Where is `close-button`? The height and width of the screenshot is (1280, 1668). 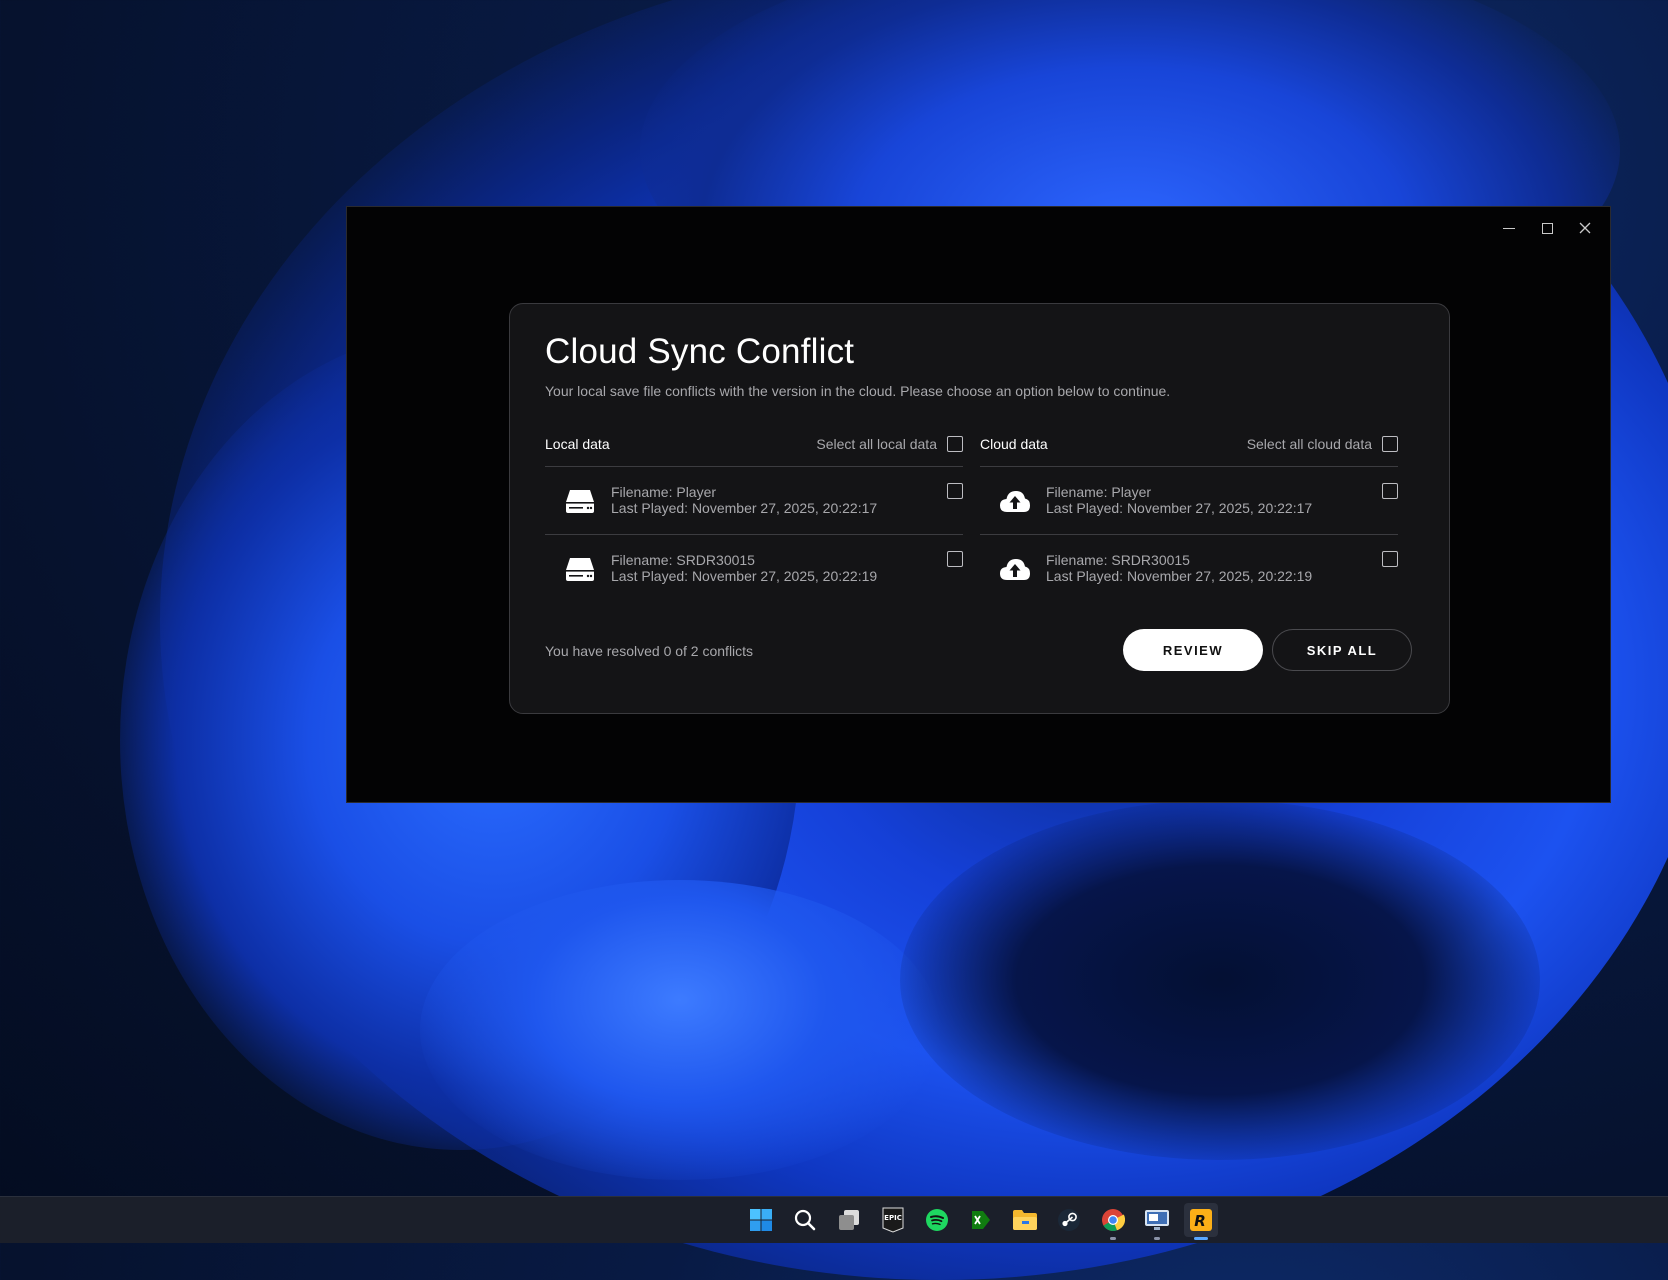
close-button is located at coordinates (1585, 228).